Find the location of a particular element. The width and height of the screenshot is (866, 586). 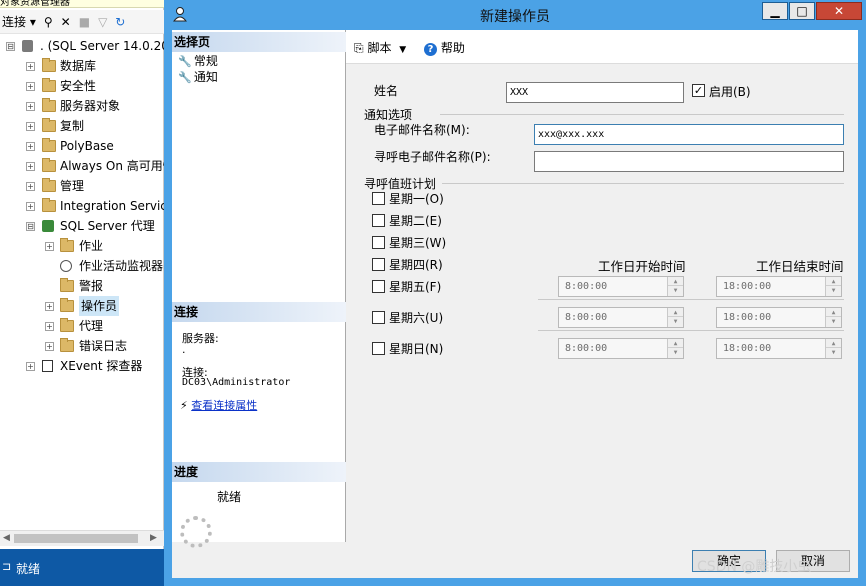

maximize-button: □ is located at coordinates (802, 11).